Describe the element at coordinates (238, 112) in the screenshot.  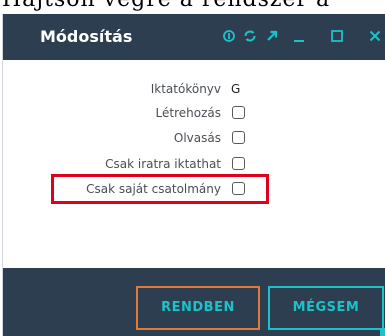
I see `letrehozas-checkbox` at that location.